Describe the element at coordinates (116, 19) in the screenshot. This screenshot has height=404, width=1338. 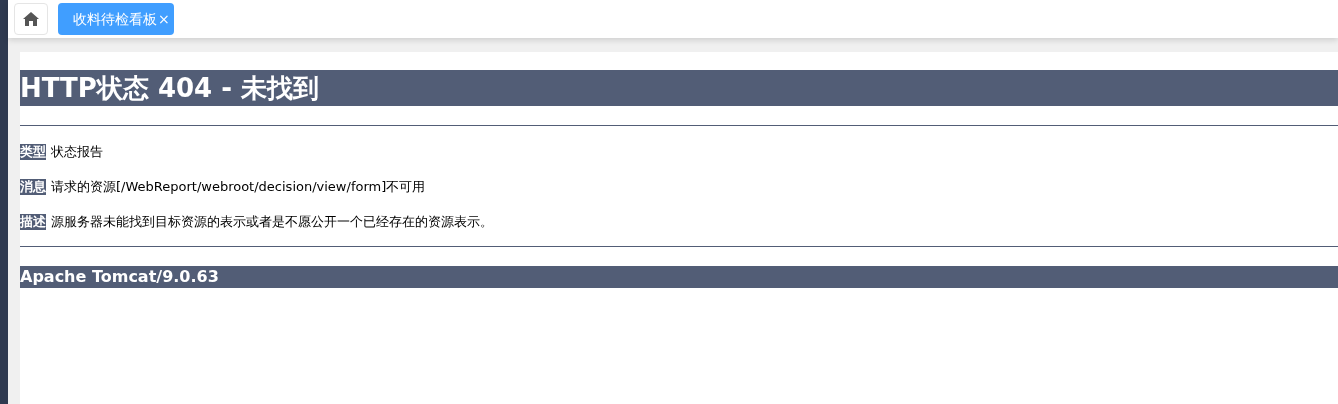
I see `tab: 收料待检看板×` at that location.